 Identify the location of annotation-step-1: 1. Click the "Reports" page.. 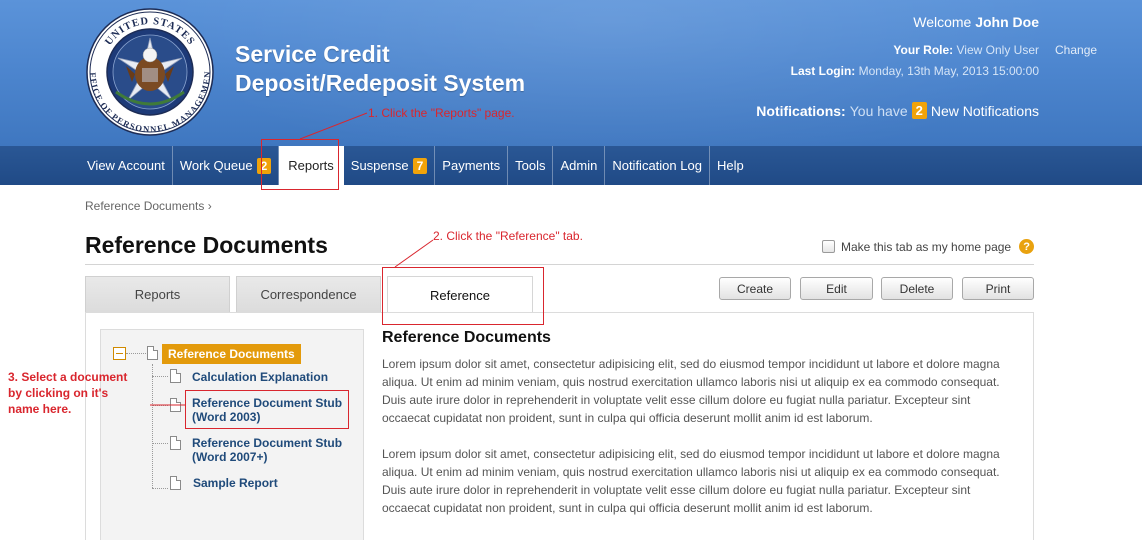
(441, 113).